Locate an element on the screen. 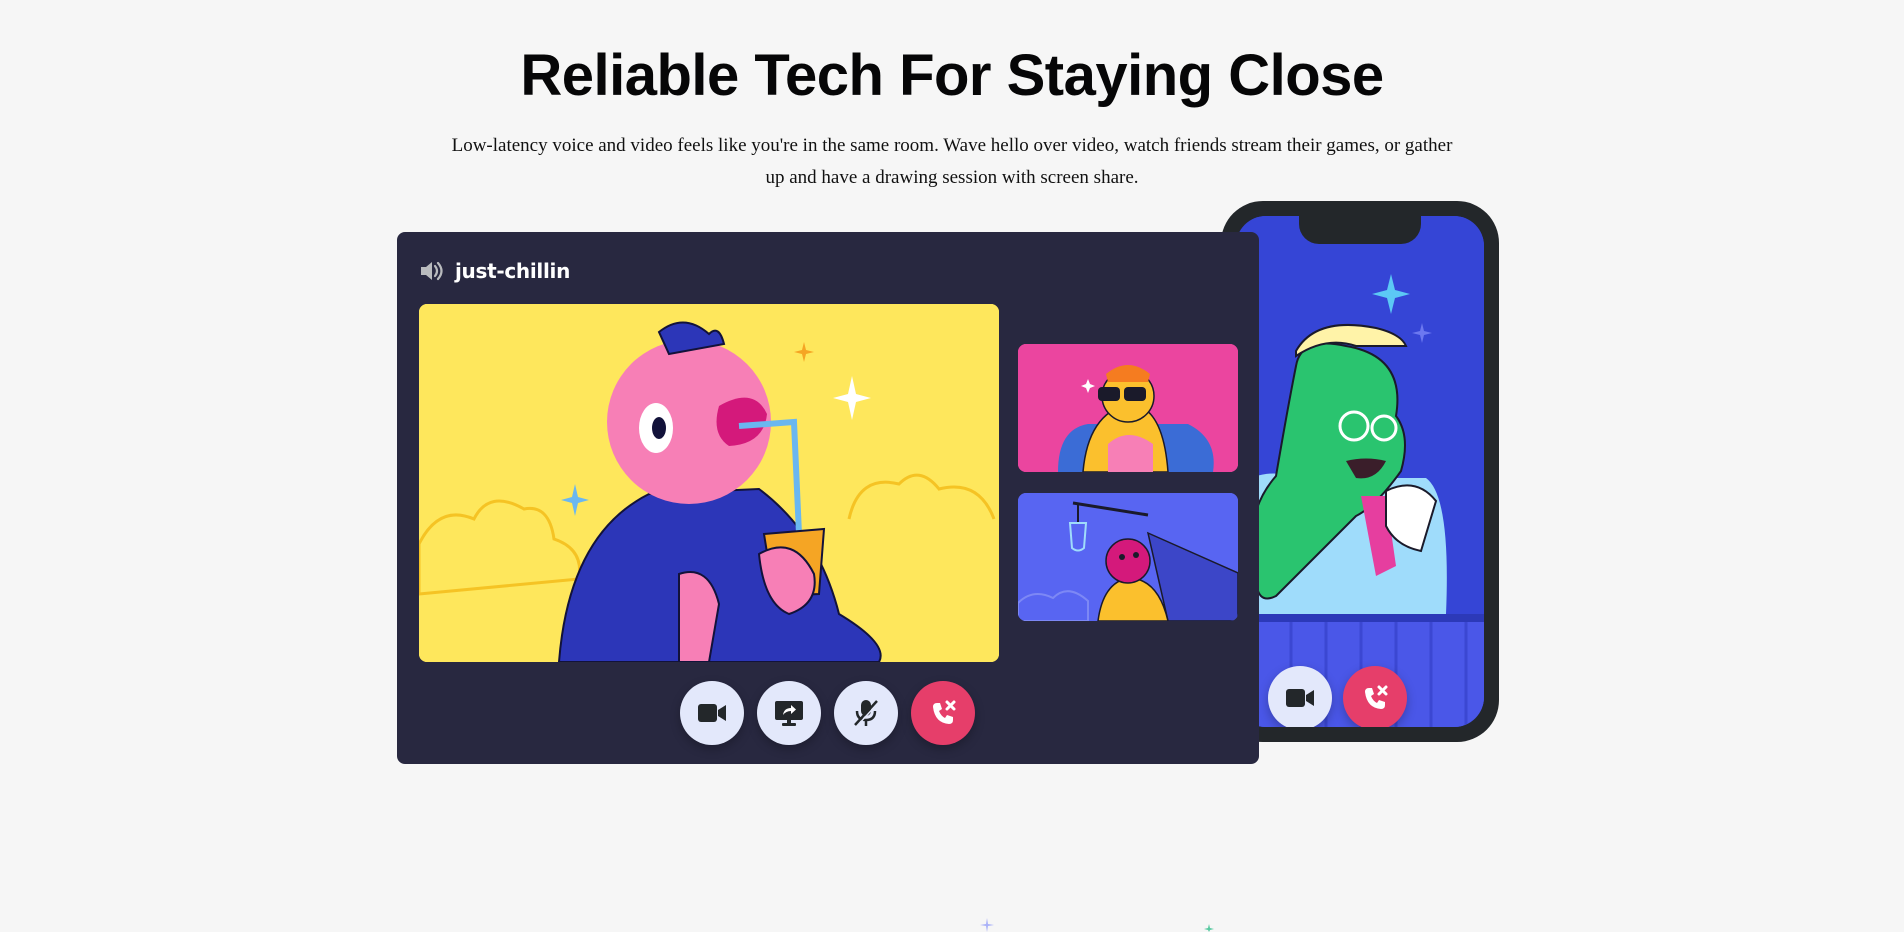 Image resolution: width=1904 pixels, height=932 pixels. phone-hangup-button is located at coordinates (1375, 696).